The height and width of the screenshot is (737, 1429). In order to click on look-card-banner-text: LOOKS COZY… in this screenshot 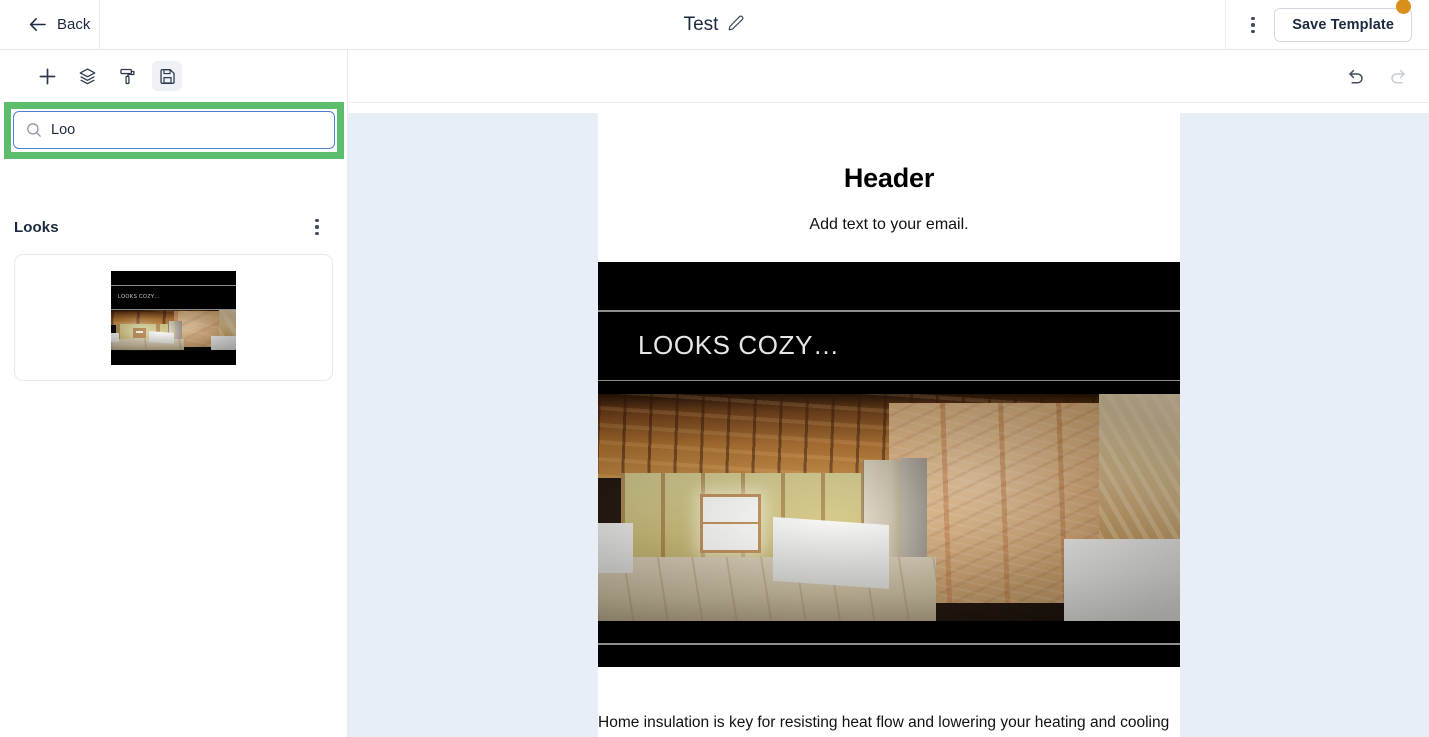, I will do `click(139, 297)`.